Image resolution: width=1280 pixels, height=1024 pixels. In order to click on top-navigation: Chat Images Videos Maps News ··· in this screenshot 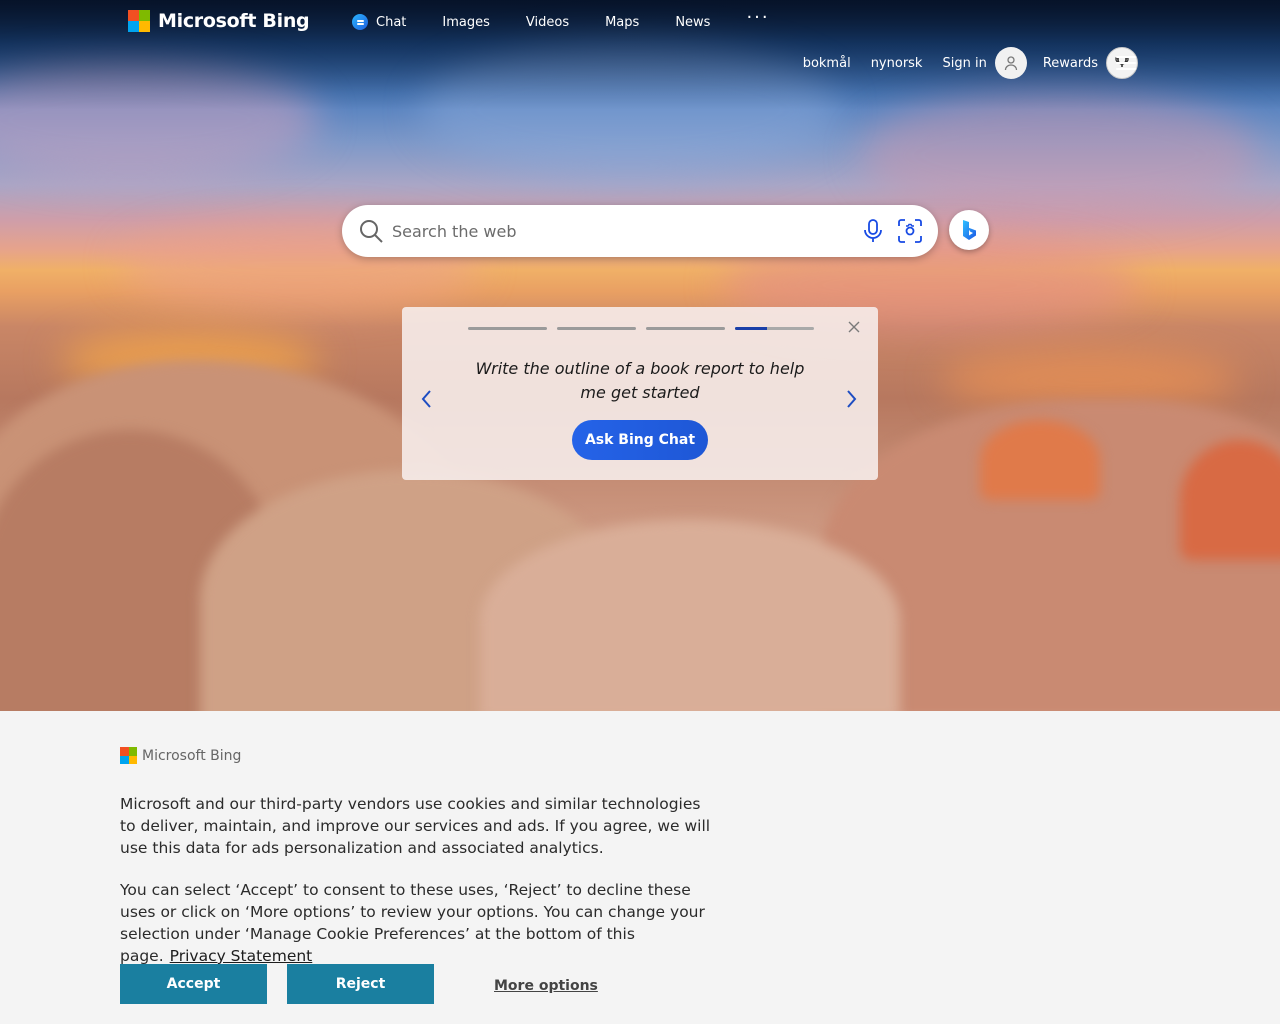, I will do `click(561, 18)`.